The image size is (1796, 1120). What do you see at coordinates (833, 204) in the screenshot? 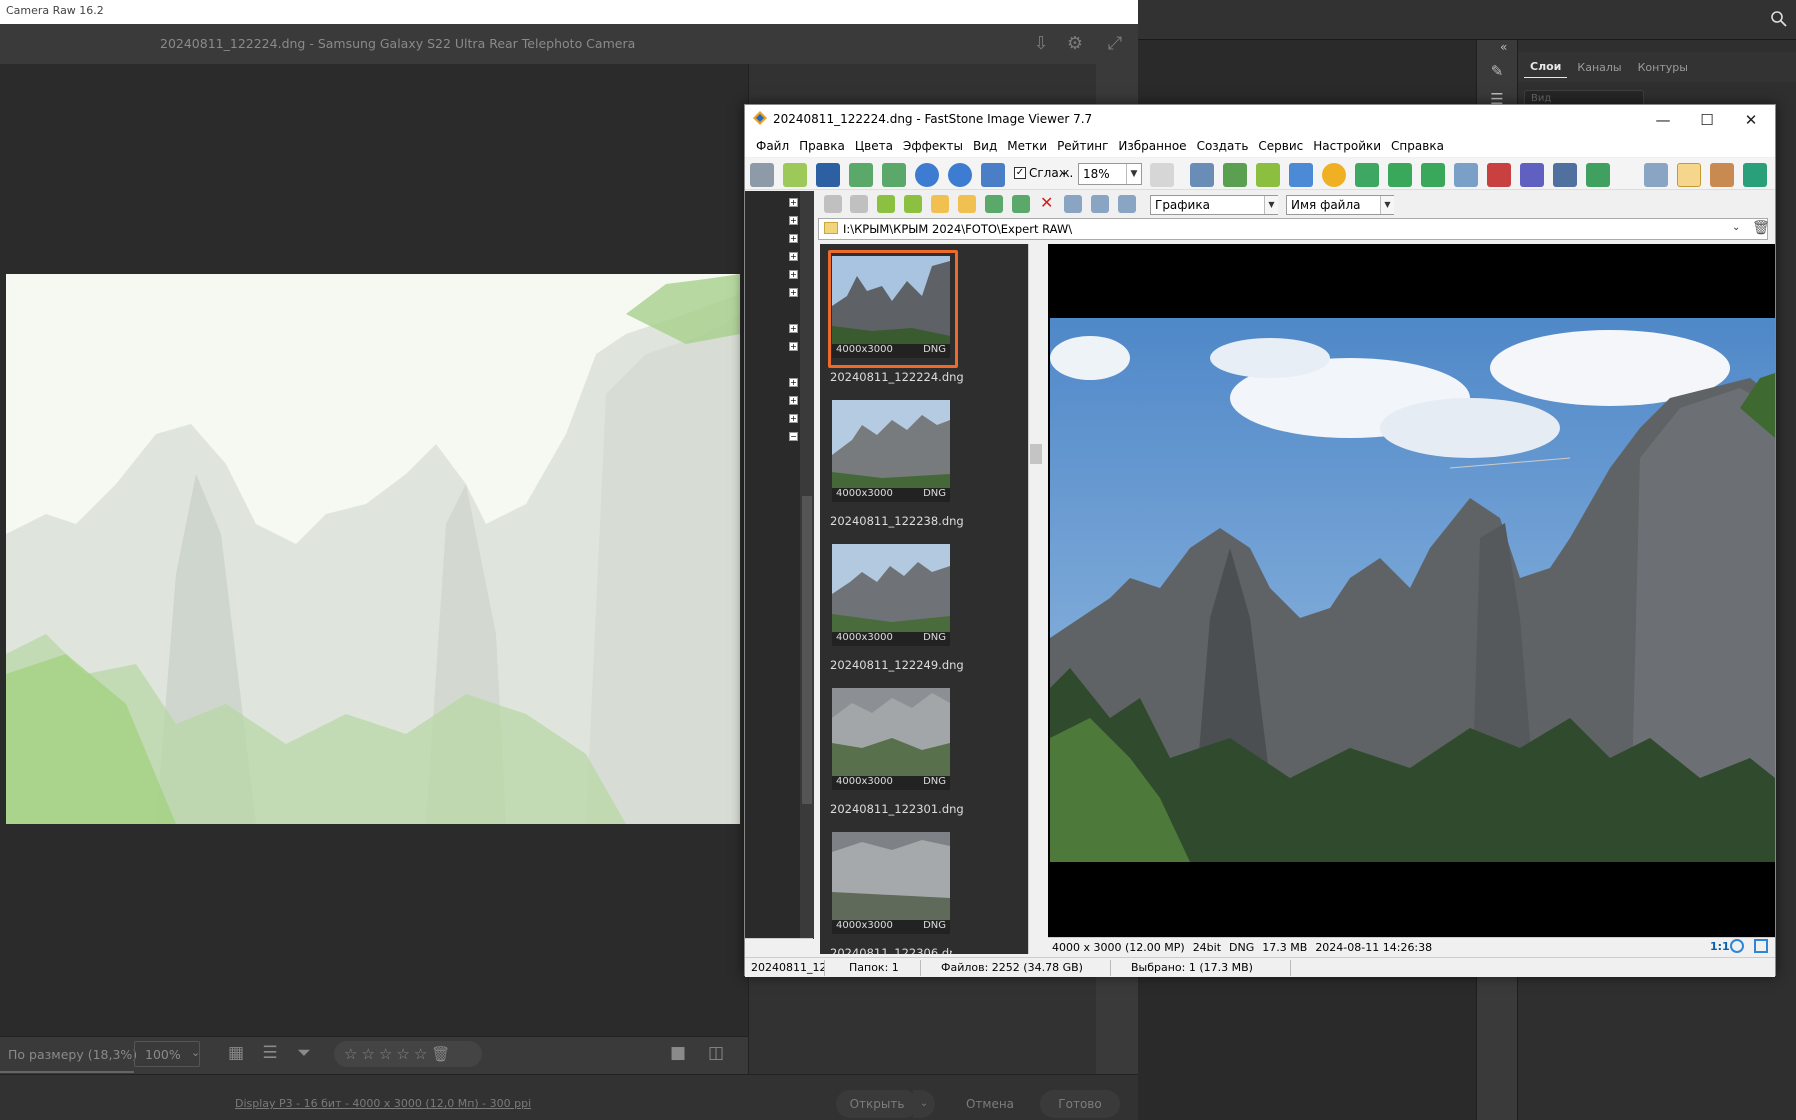
I see `back-icon` at bounding box center [833, 204].